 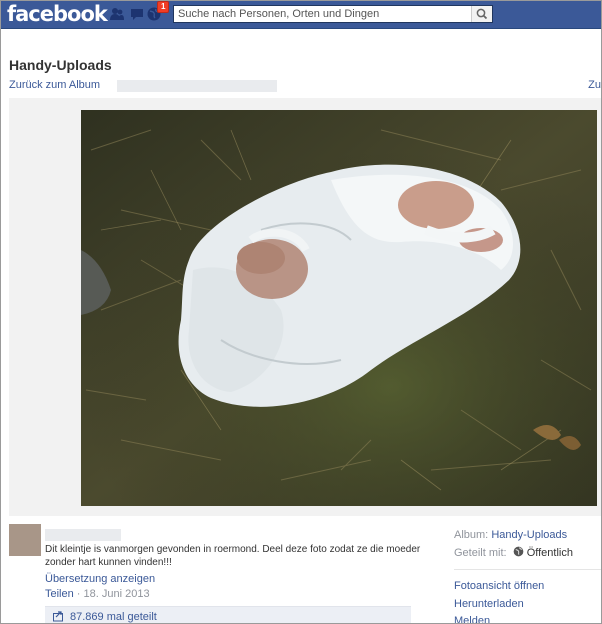 What do you see at coordinates (228, 614) in the screenshot?
I see `share-count-bar: 87.869 mal geteilt` at bounding box center [228, 614].